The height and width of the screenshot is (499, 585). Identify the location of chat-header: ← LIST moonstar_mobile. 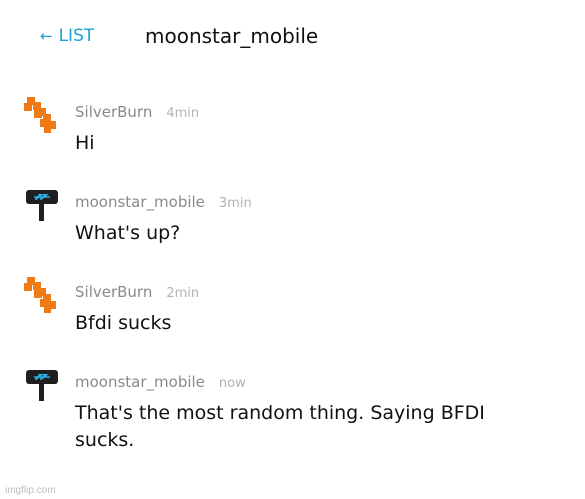
(292, 36).